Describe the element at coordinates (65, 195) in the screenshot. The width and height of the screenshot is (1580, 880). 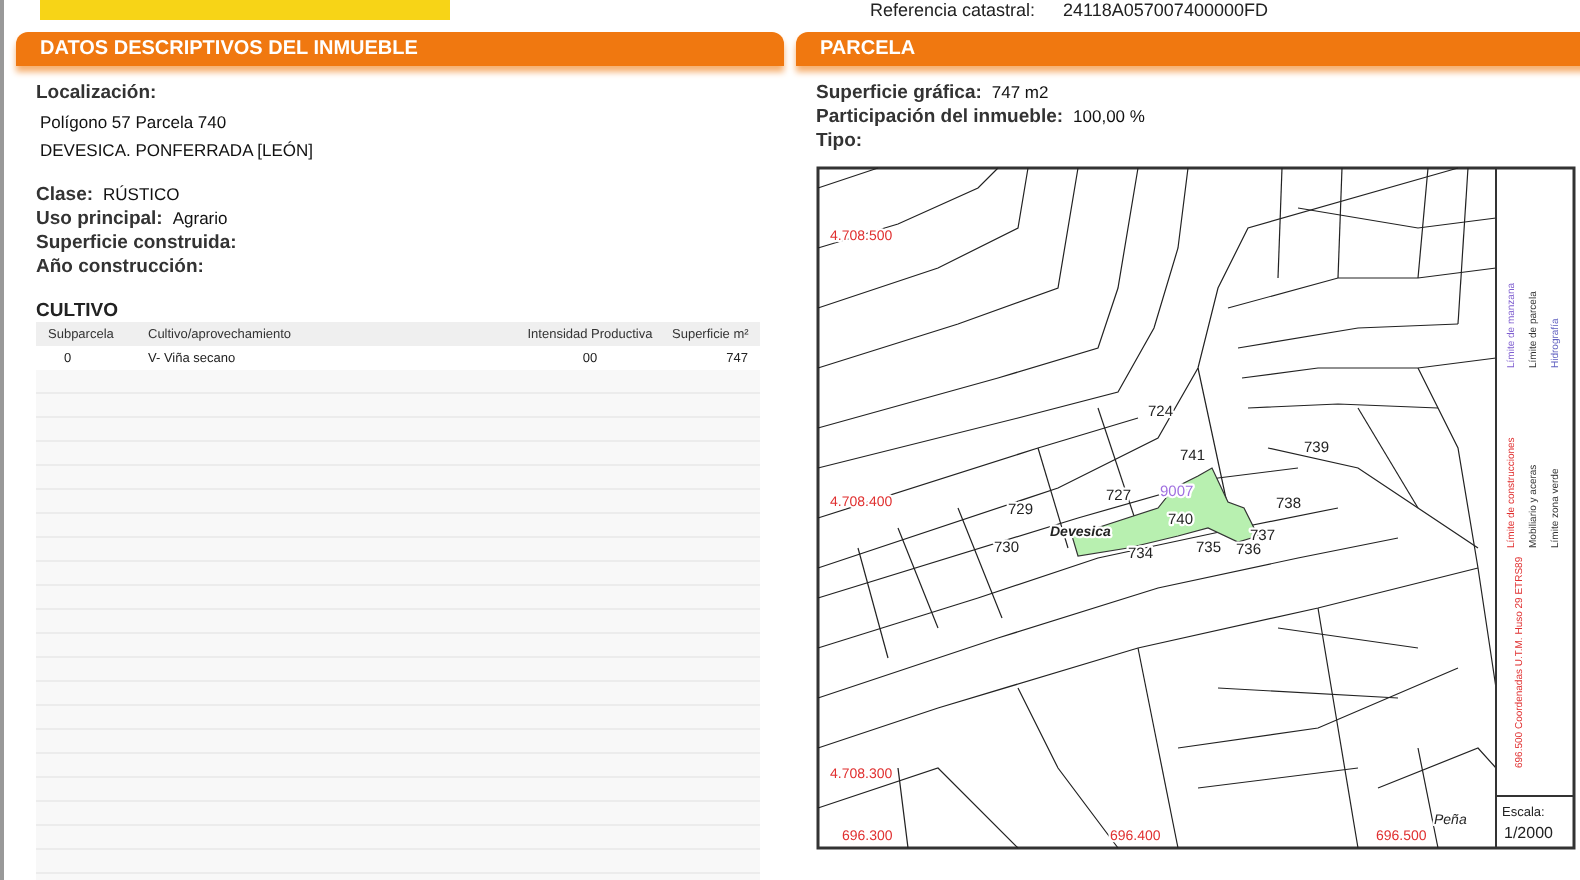
I see `field-label: Clase:` at that location.